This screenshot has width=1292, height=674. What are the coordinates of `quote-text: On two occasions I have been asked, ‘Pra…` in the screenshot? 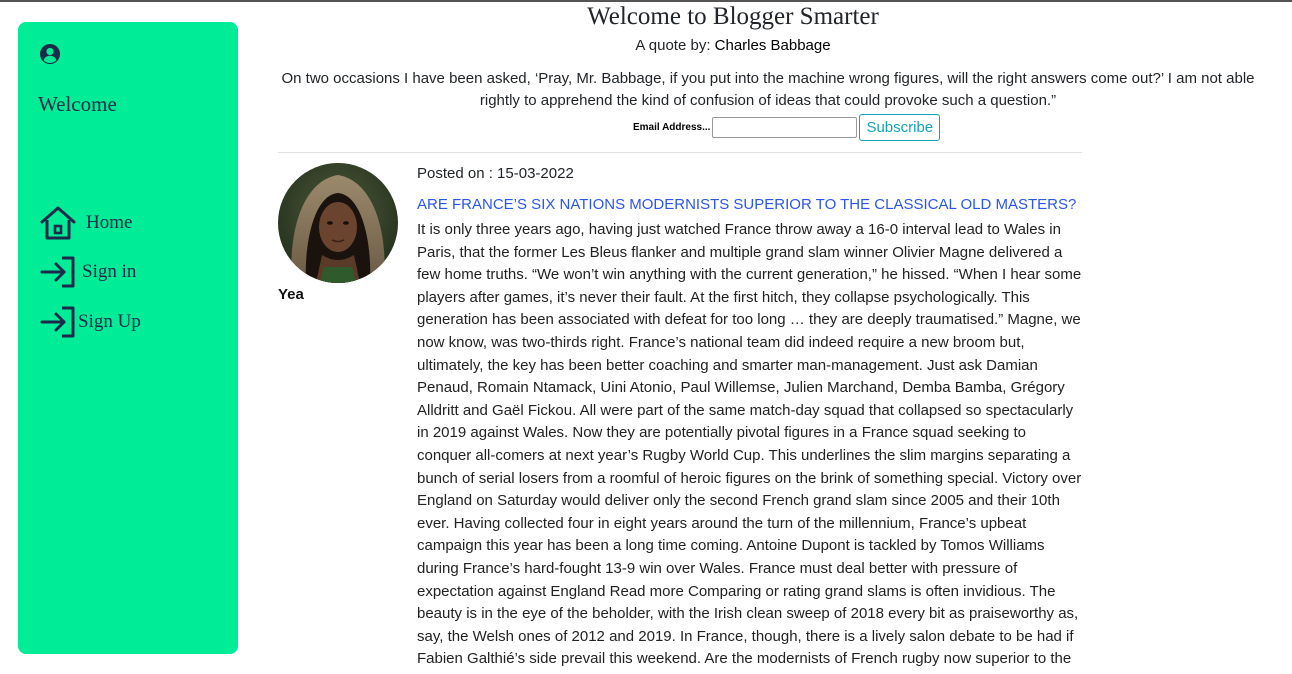 It's located at (768, 89).